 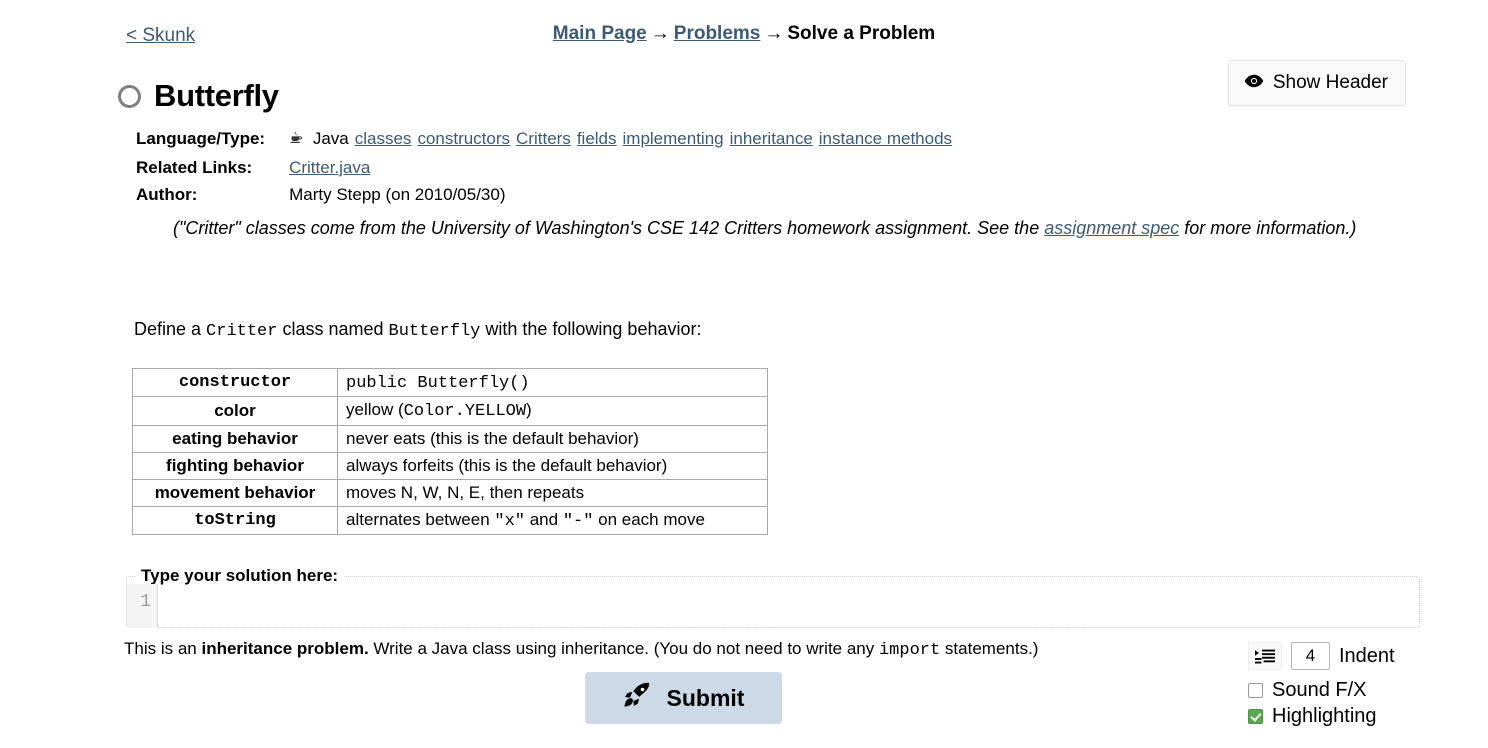 I want to click on define-middle: class named, so click(x=333, y=329).